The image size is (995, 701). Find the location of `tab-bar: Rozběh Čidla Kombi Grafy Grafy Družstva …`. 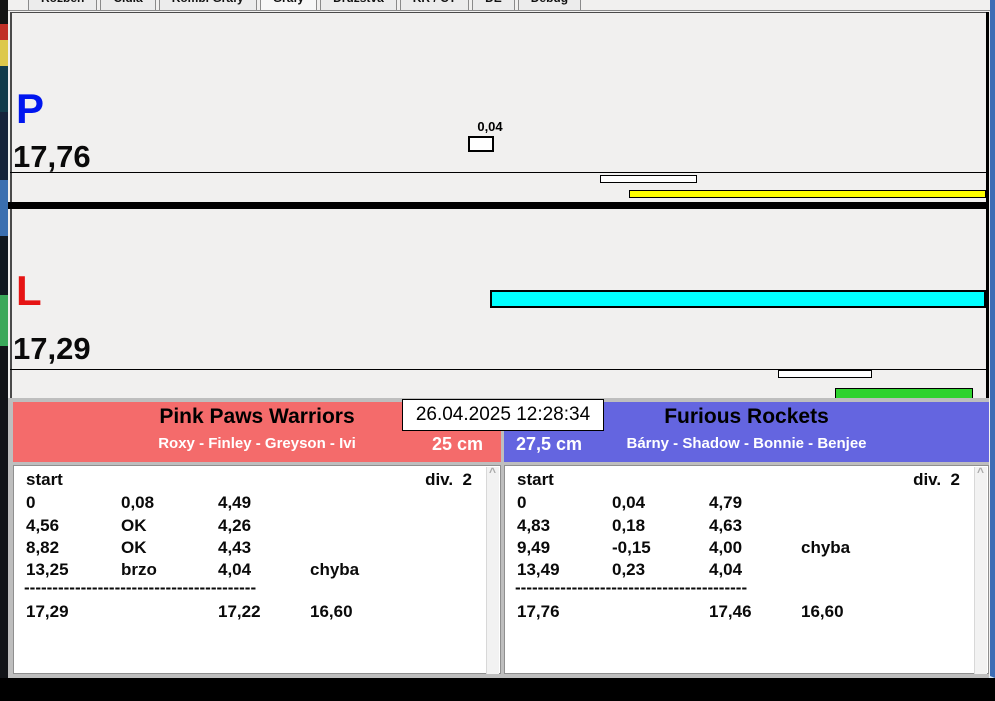

tab-bar: Rozběh Čidla Kombi Grafy Grafy Družstva … is located at coordinates (499, 5).